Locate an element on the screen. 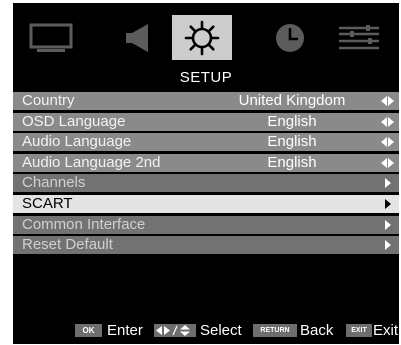 Image resolution: width=401 pixels, height=345 pixels. menu-item-value-cell: United Kingdom is located at coordinates (305, 101).